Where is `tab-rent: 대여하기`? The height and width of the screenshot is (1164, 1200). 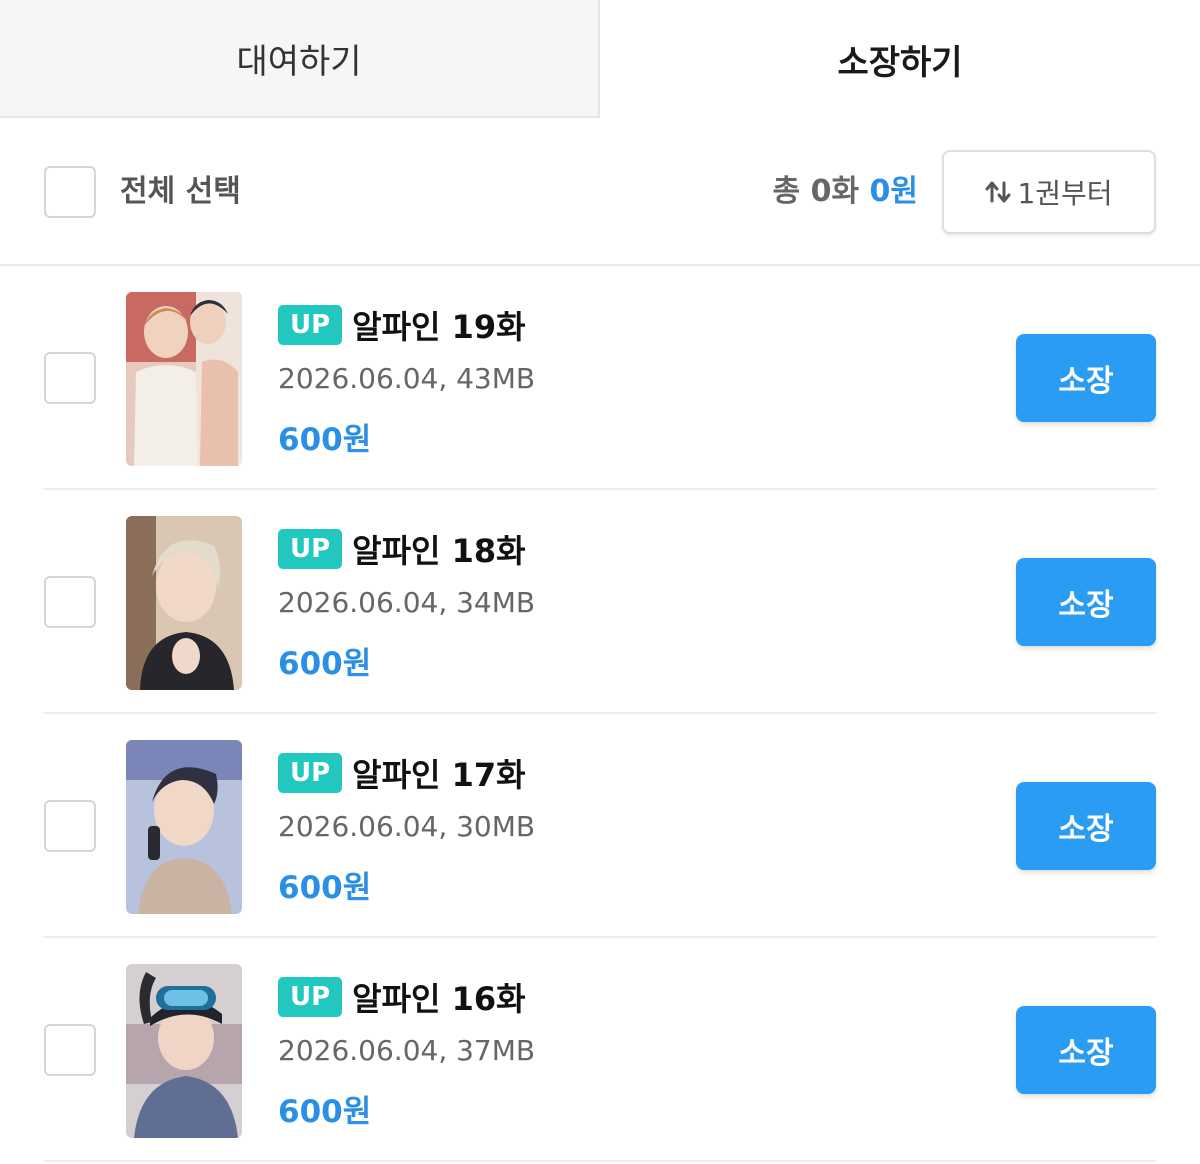
tab-rent: 대여하기 is located at coordinates (300, 59).